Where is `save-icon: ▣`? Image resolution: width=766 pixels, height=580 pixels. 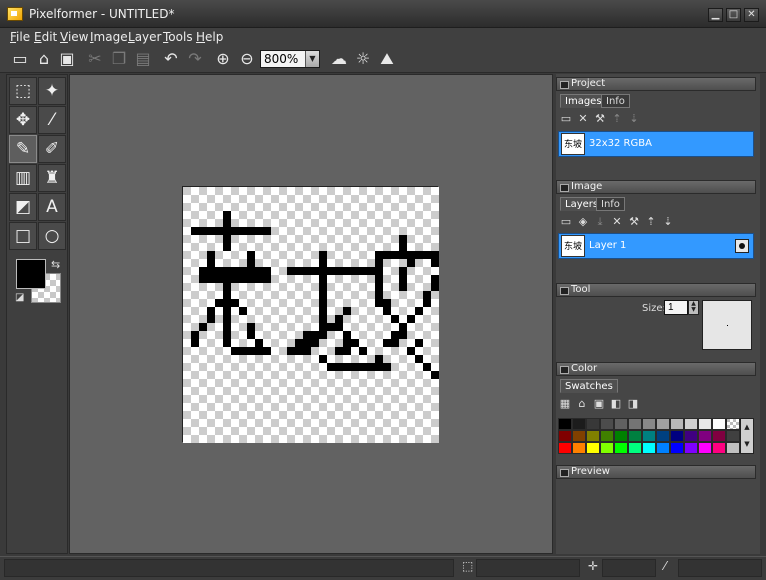
save-icon: ▣ is located at coordinates (67, 59).